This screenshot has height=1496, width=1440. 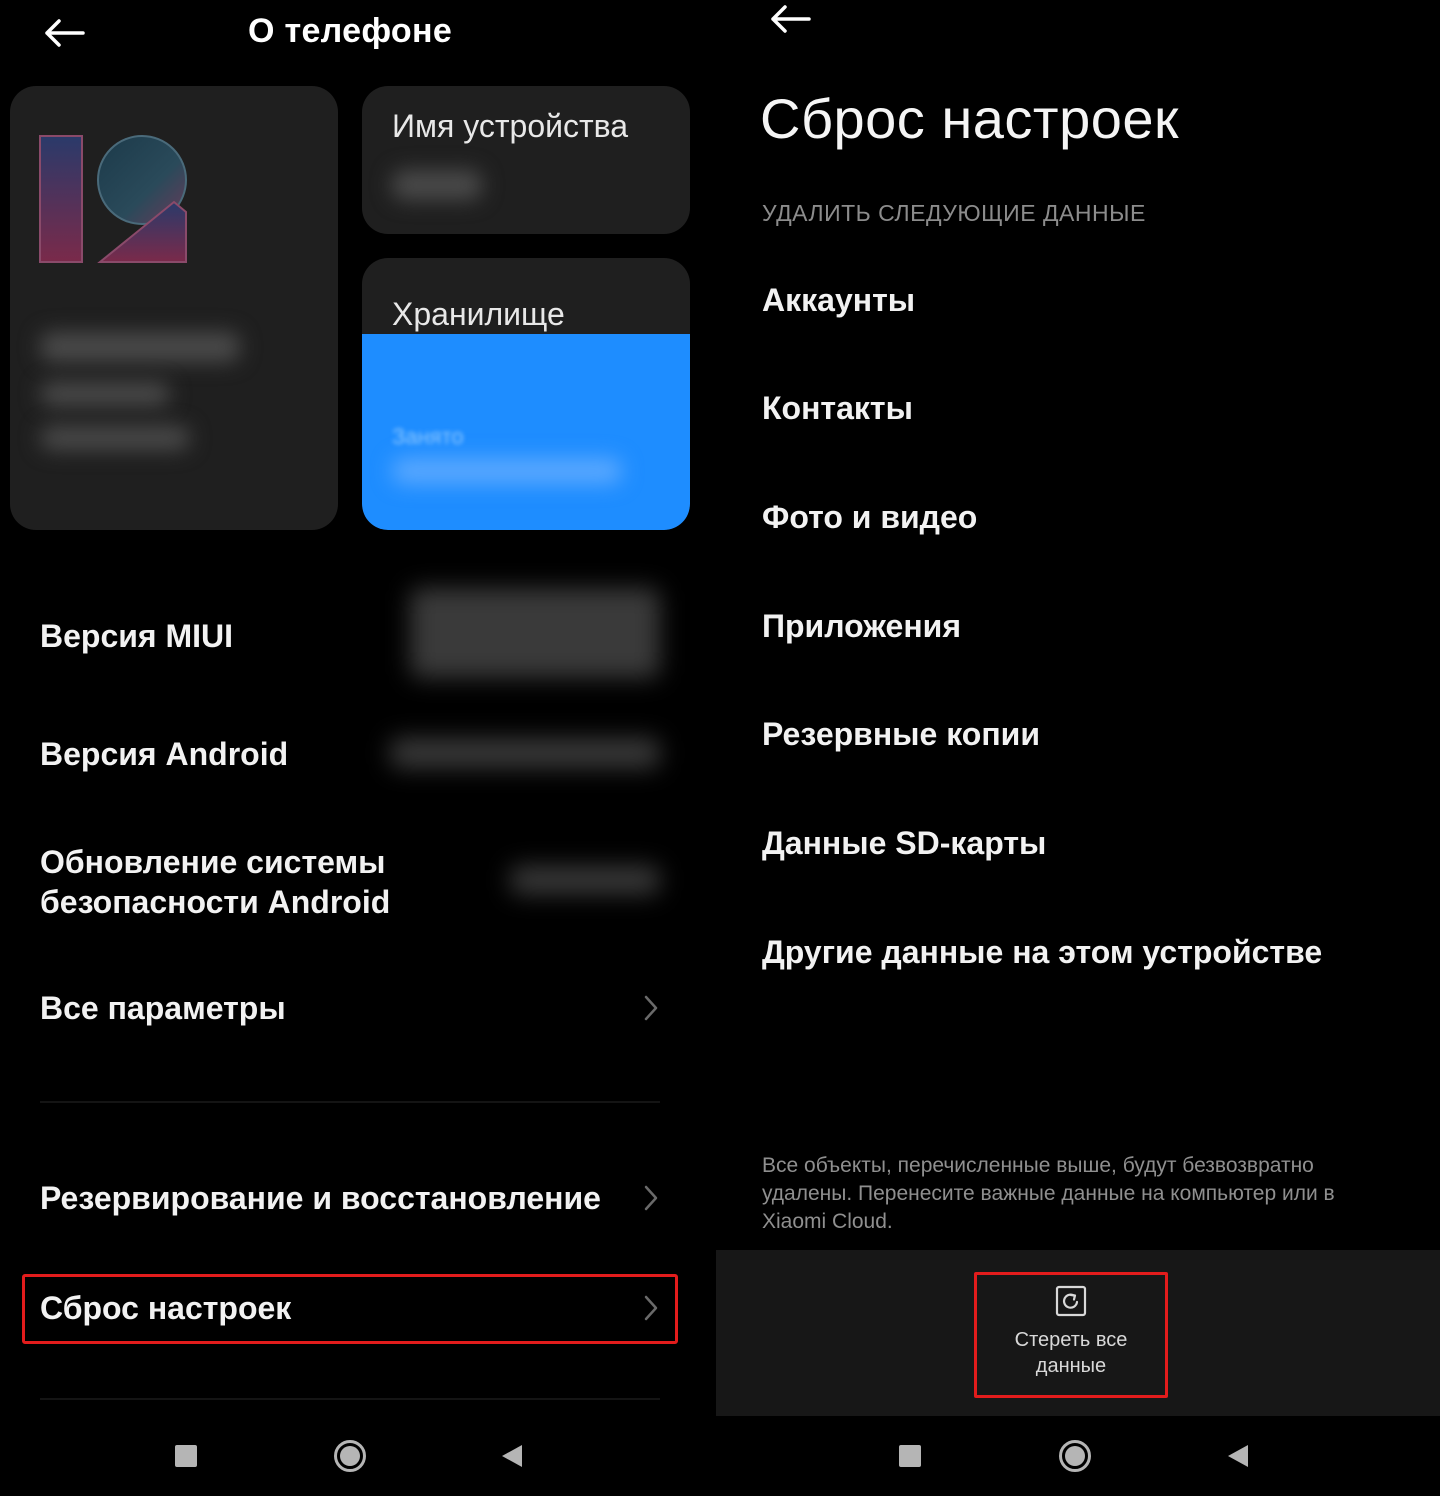 What do you see at coordinates (861, 626) in the screenshot?
I see `data-item-apps: Приложения` at bounding box center [861, 626].